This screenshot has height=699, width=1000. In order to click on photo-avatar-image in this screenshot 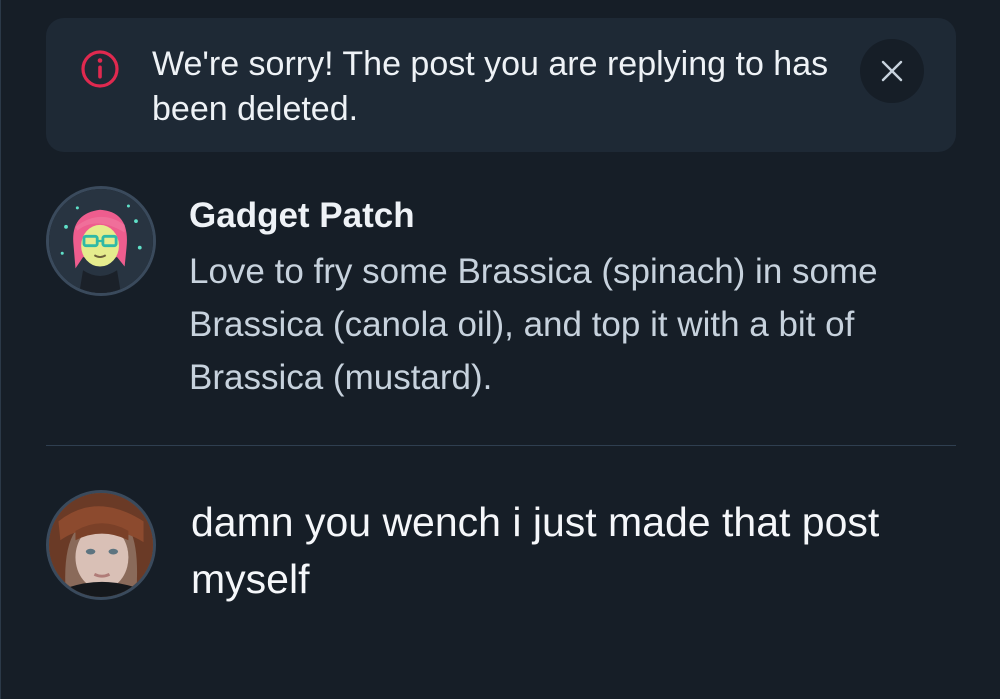, I will do `click(101, 545)`.